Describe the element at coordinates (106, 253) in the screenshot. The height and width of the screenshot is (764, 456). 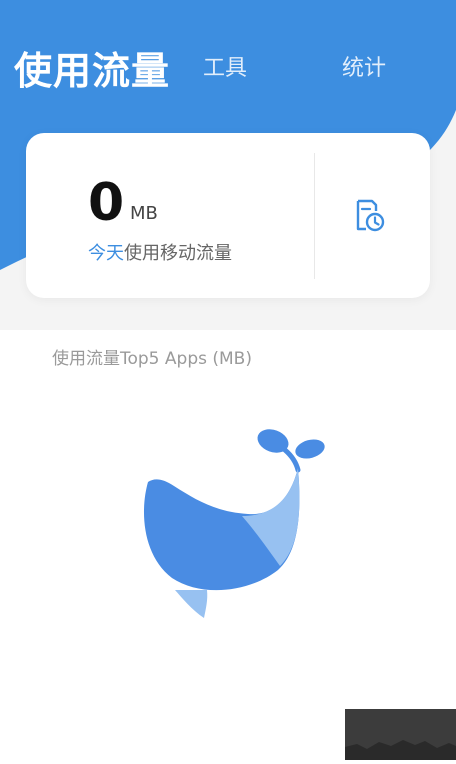
I see `usage-caption-today: 今天` at that location.